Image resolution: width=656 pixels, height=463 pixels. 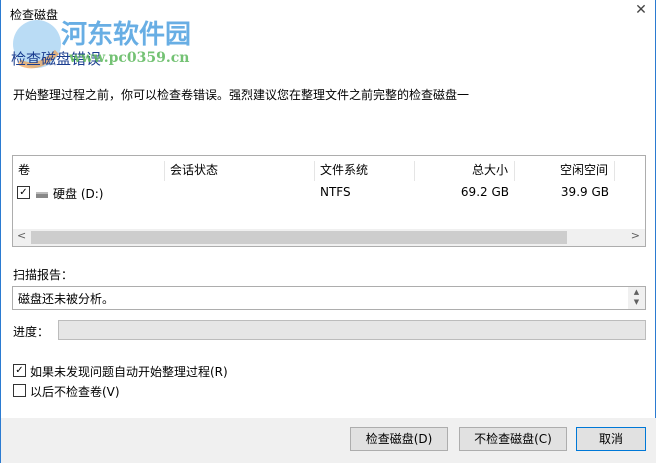 What do you see at coordinates (78, 193) in the screenshot?
I see `volume-name: 硬盘 (D:)` at bounding box center [78, 193].